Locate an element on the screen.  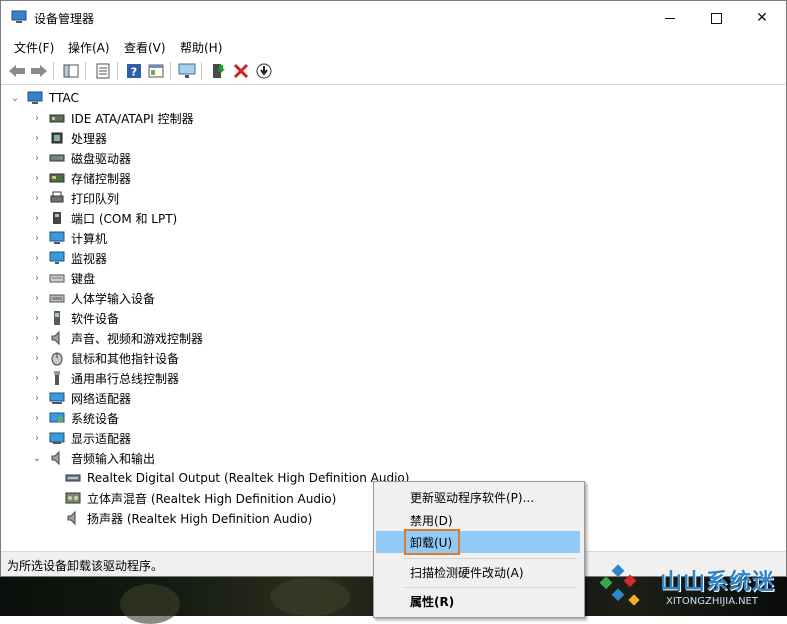
properties-button is located at coordinates (103, 71).